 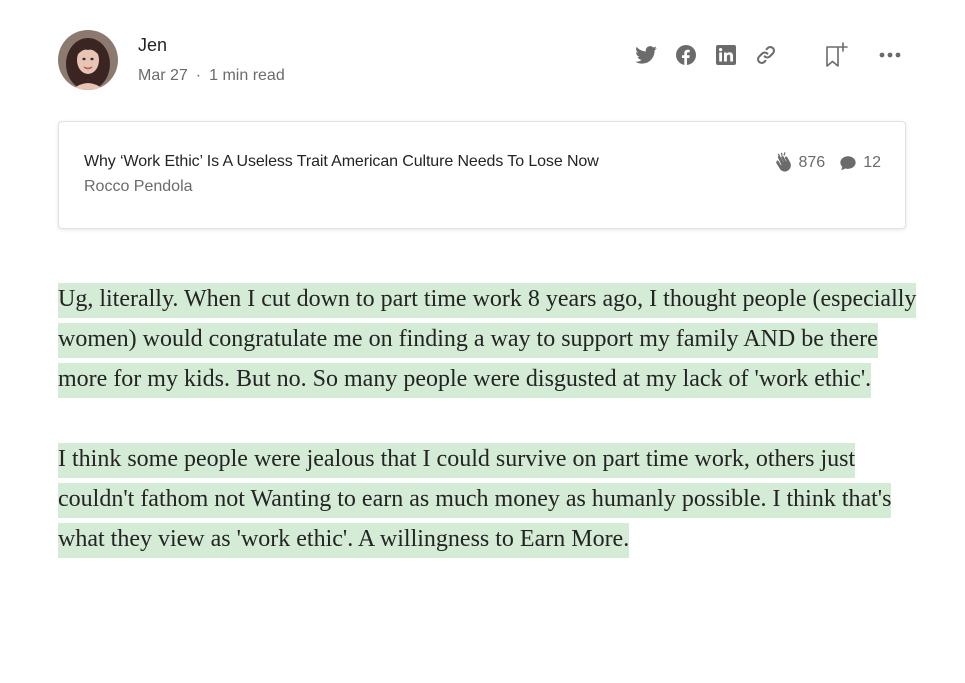 I want to click on share-linkedin-button, so click(x=726, y=55).